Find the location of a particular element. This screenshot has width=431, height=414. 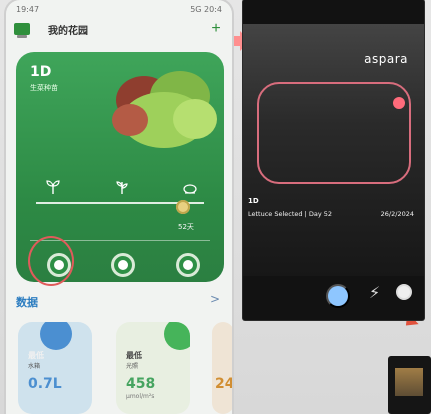

status-right: 5G 20:4 is located at coordinates (206, 9).